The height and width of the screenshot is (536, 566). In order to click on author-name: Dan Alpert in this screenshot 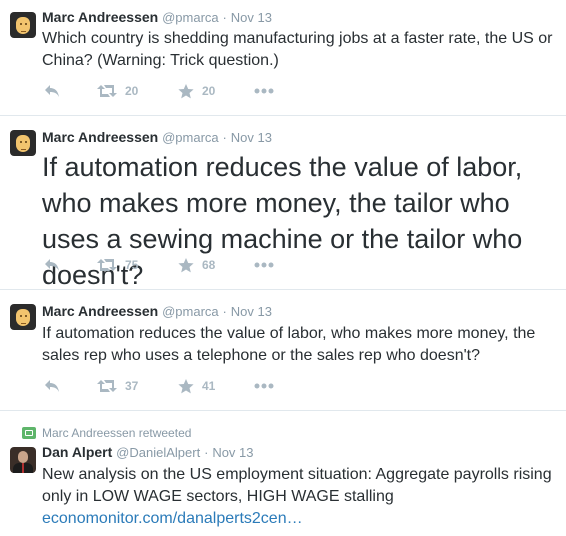, I will do `click(77, 452)`.